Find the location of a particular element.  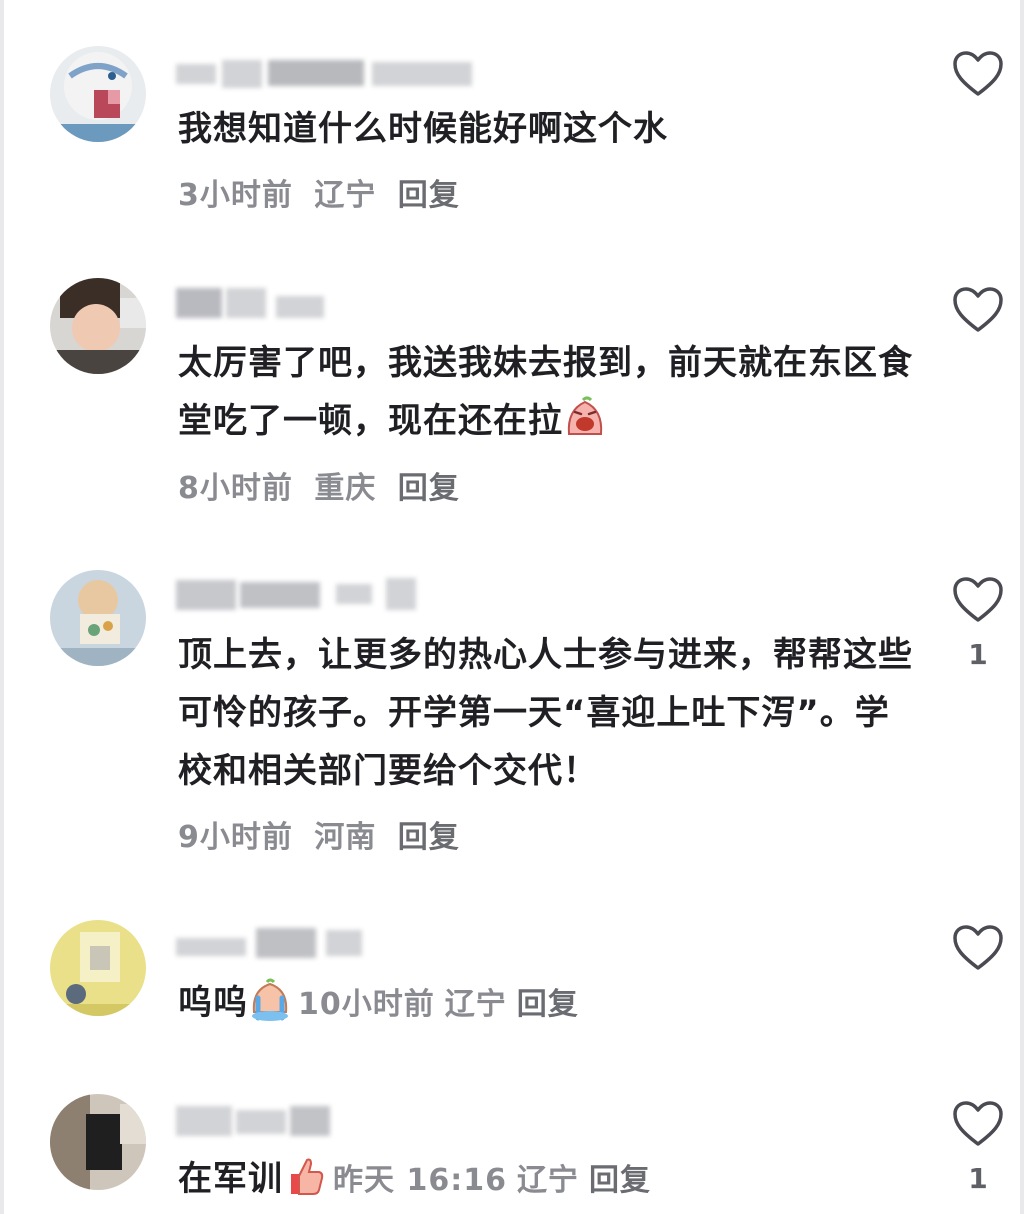

comment-text-content: 太厉害了吧，我送我妹去报到，前天就在东区食堂吃了一顿，现在还在拉 is located at coordinates (545, 392).